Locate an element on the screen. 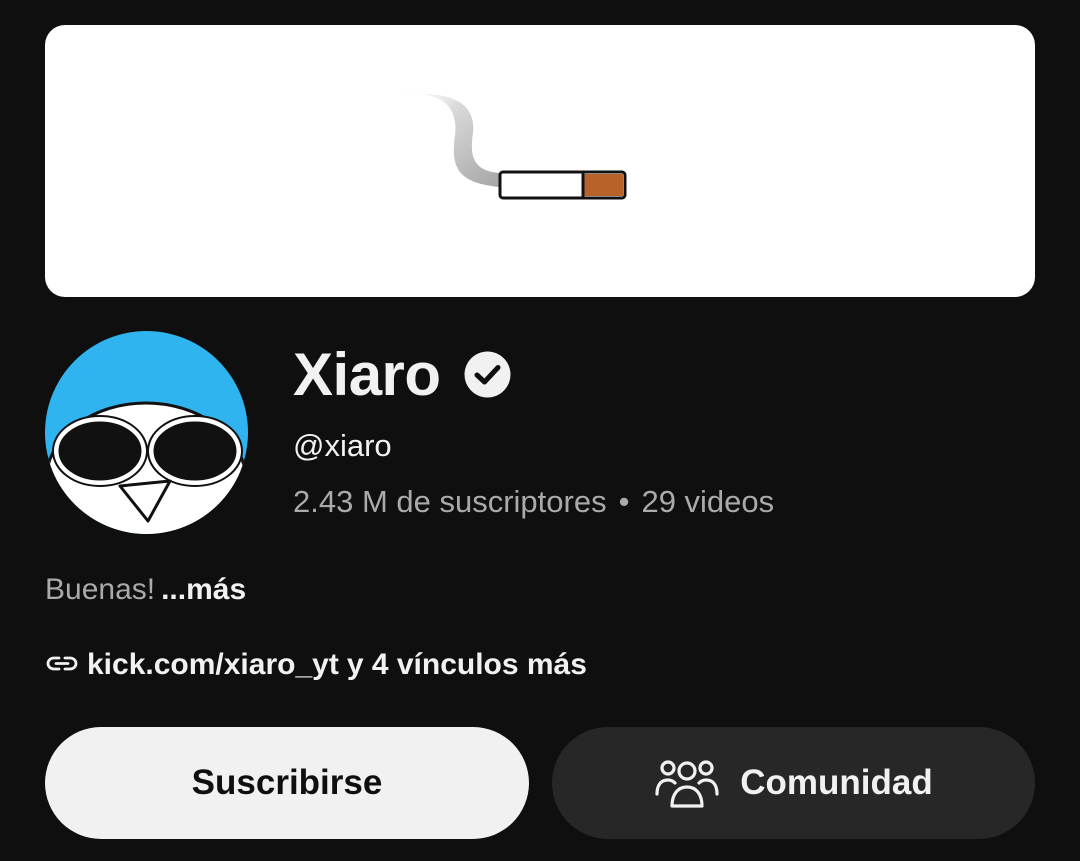 This screenshot has height=861, width=1080. description-text: Buenas! is located at coordinates (100, 589).